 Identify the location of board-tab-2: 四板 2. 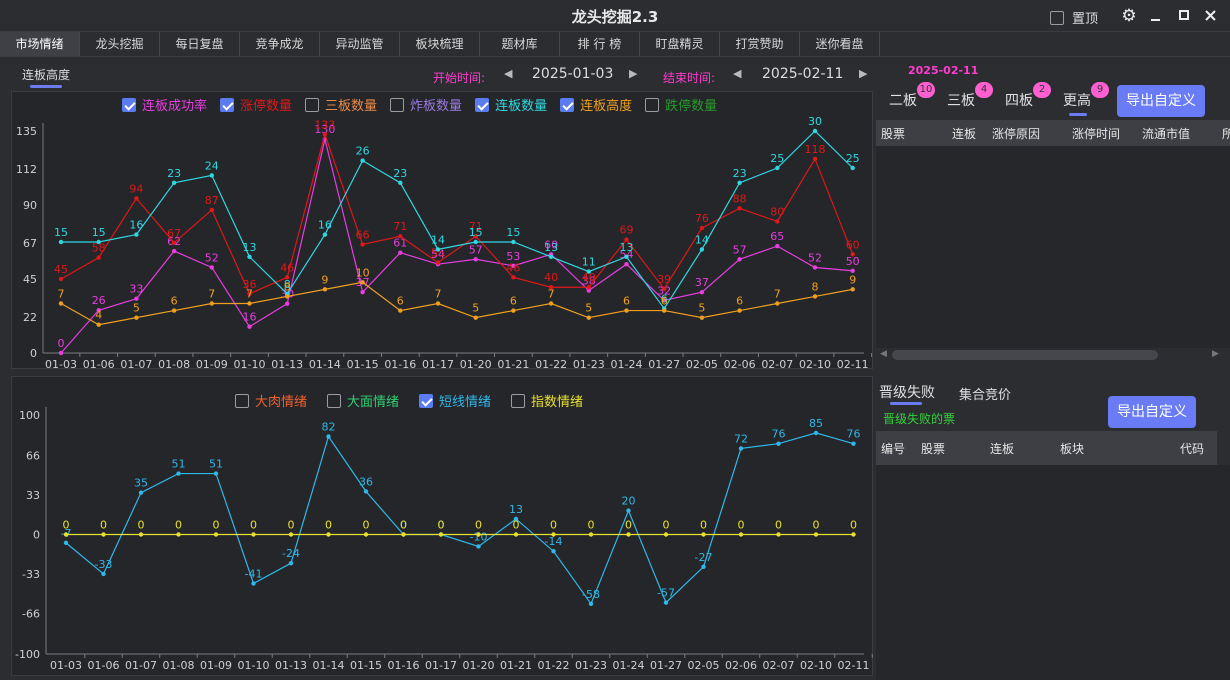
(1028, 96).